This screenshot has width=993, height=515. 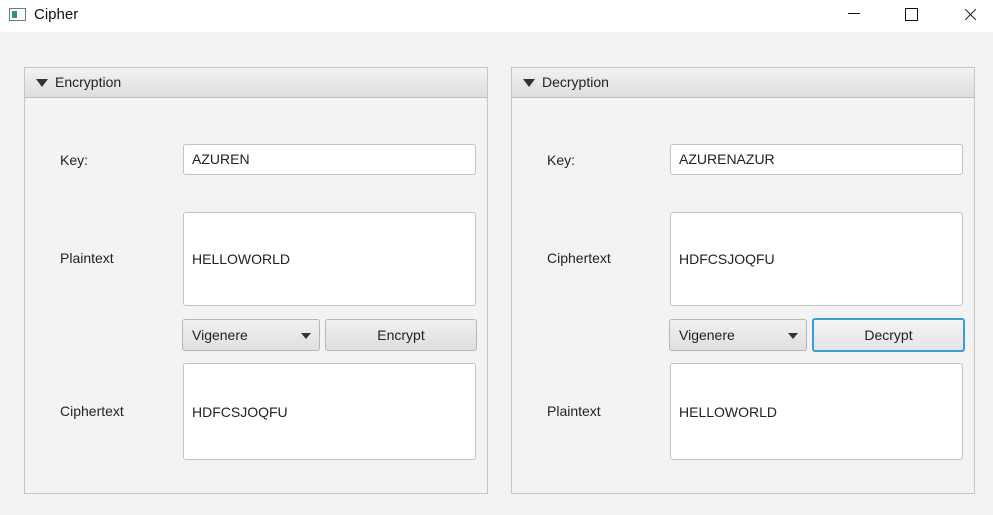 What do you see at coordinates (727, 259) in the screenshot?
I see `decryption-ciphertext-text: HDFCSJOQFU` at bounding box center [727, 259].